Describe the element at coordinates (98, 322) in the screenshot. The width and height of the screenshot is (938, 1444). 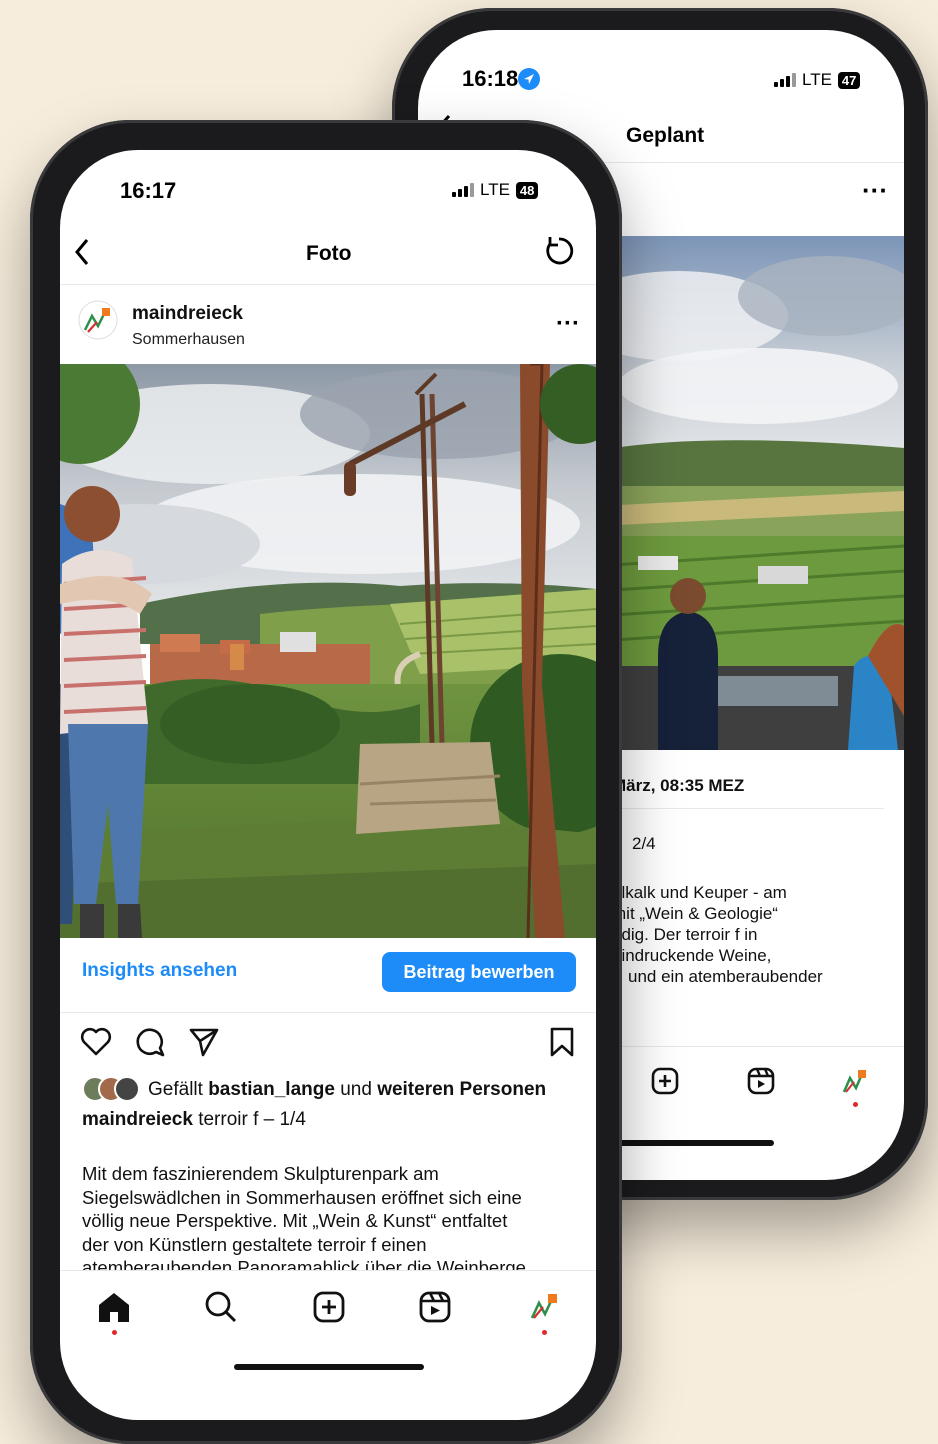
I see `avatar` at that location.